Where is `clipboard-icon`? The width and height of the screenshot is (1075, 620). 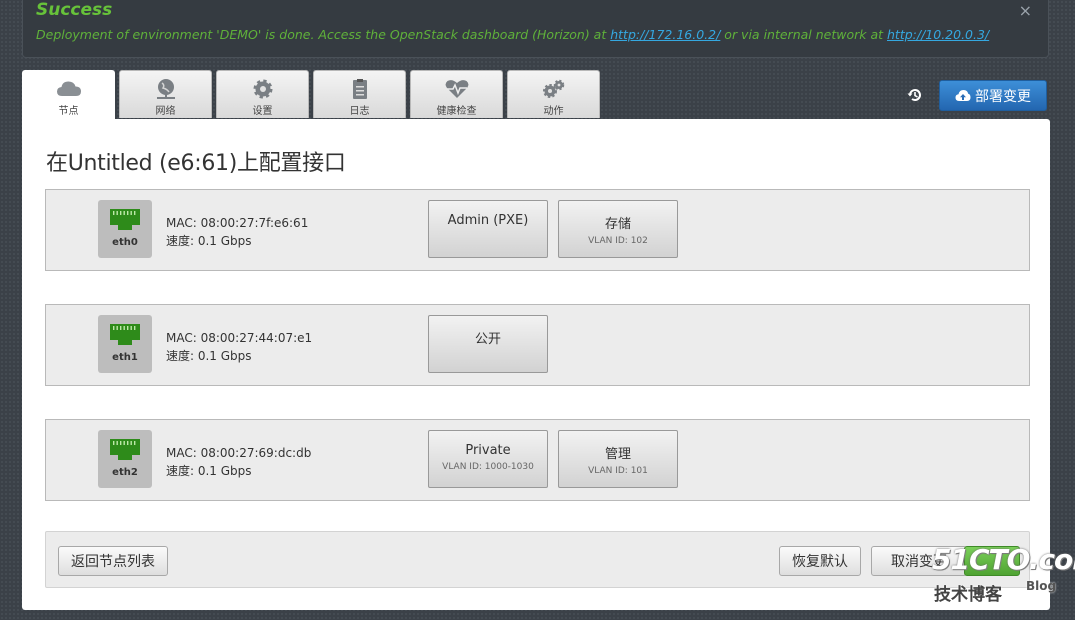
clipboard-icon is located at coordinates (359, 89).